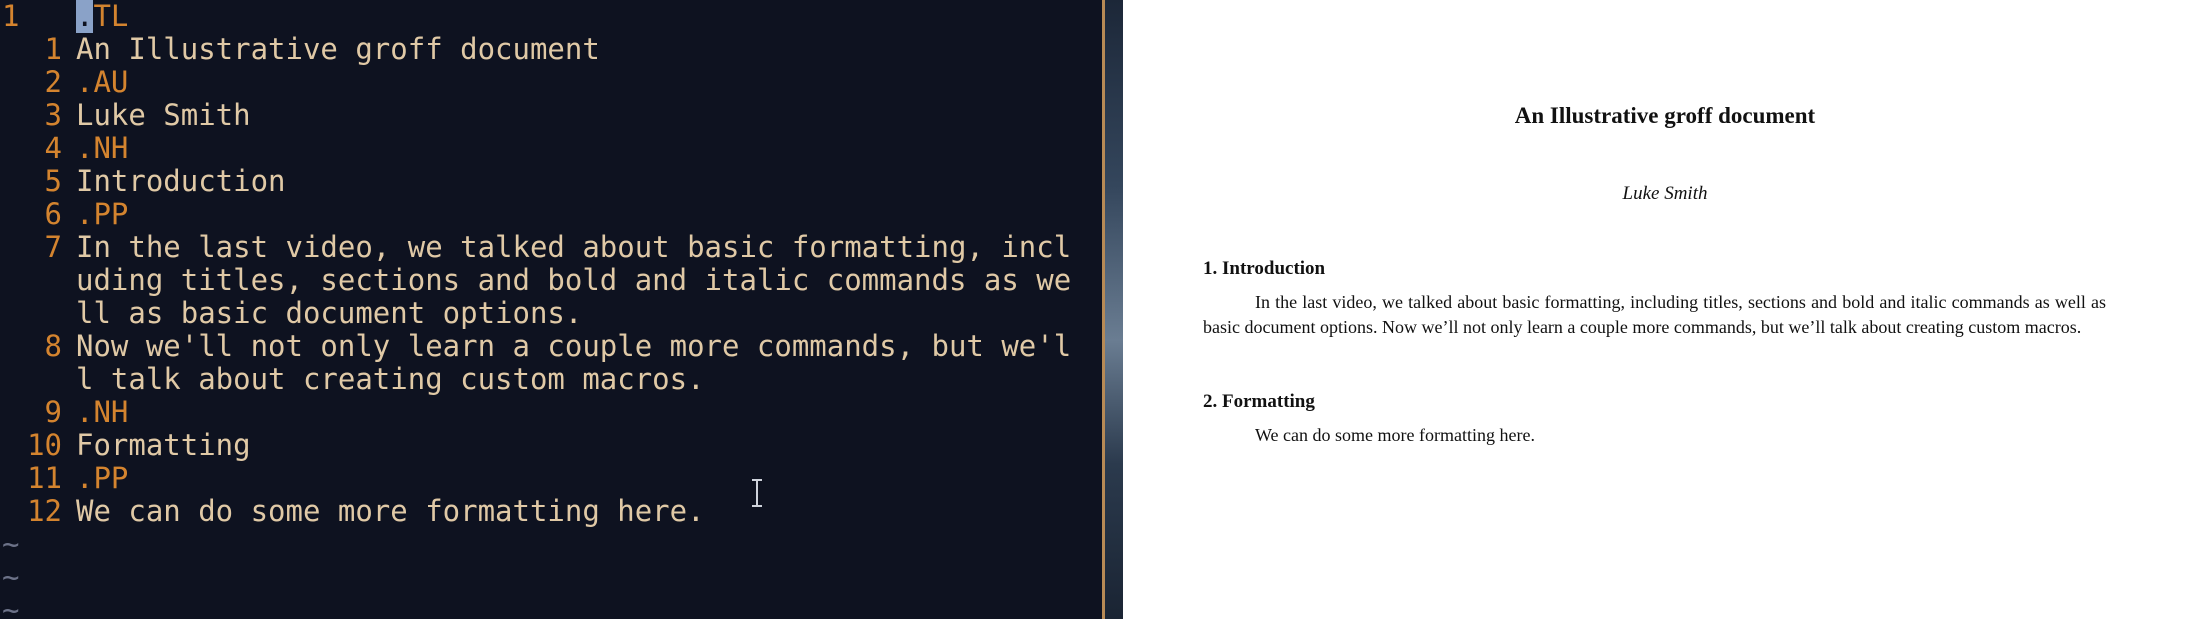 This screenshot has height=619, width=2207. What do you see at coordinates (551, 445) in the screenshot?
I see `editor-line: 10 Formatting` at bounding box center [551, 445].